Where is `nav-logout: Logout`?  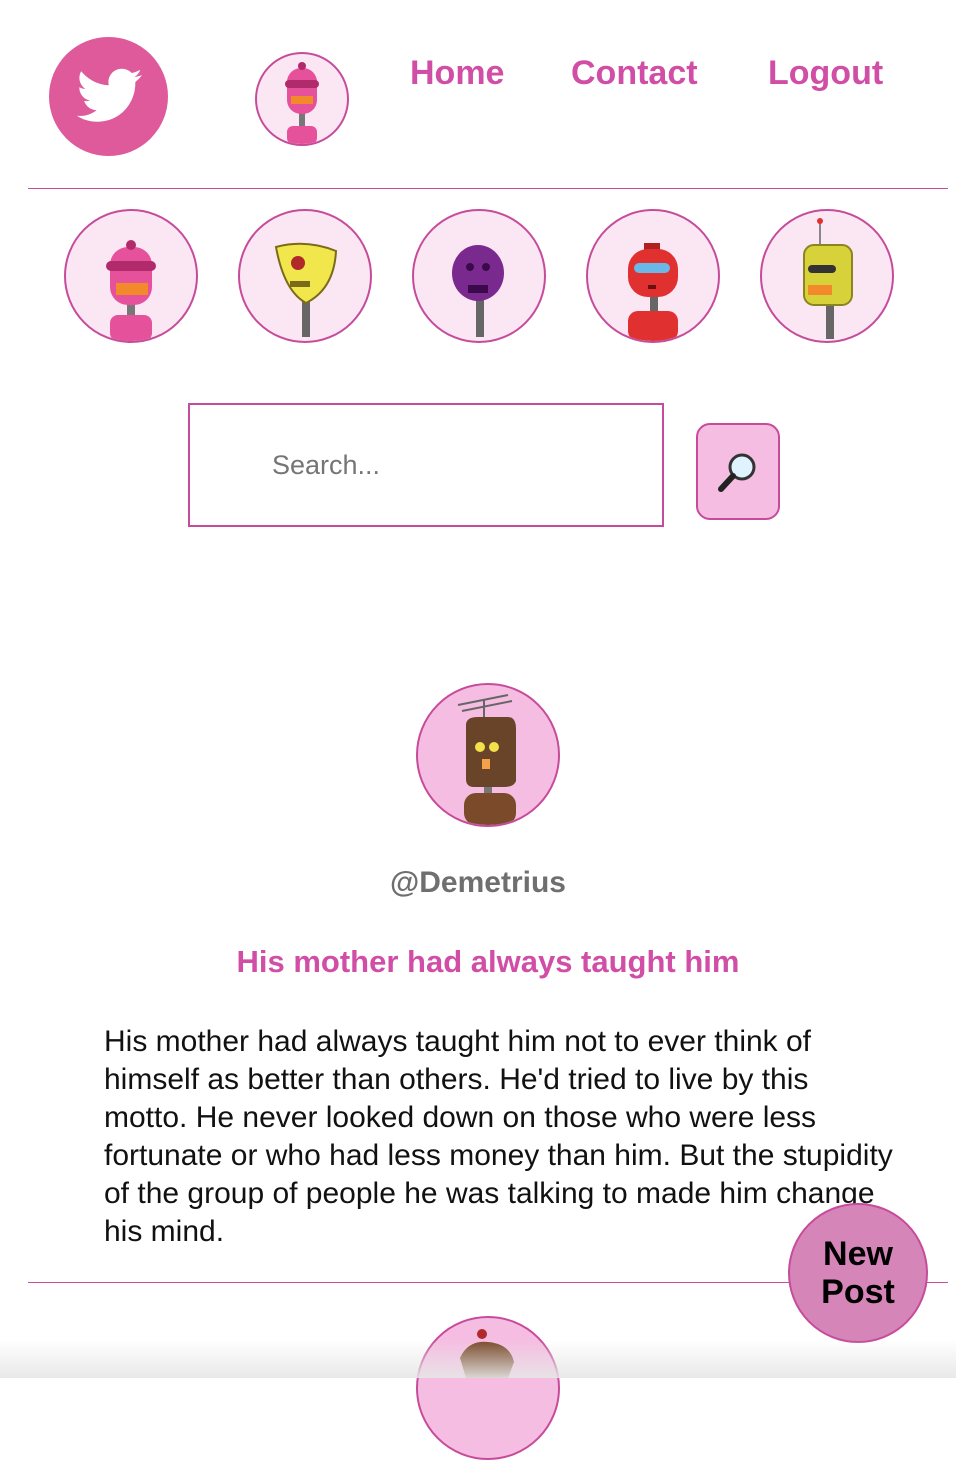
nav-logout: Logout is located at coordinates (825, 73).